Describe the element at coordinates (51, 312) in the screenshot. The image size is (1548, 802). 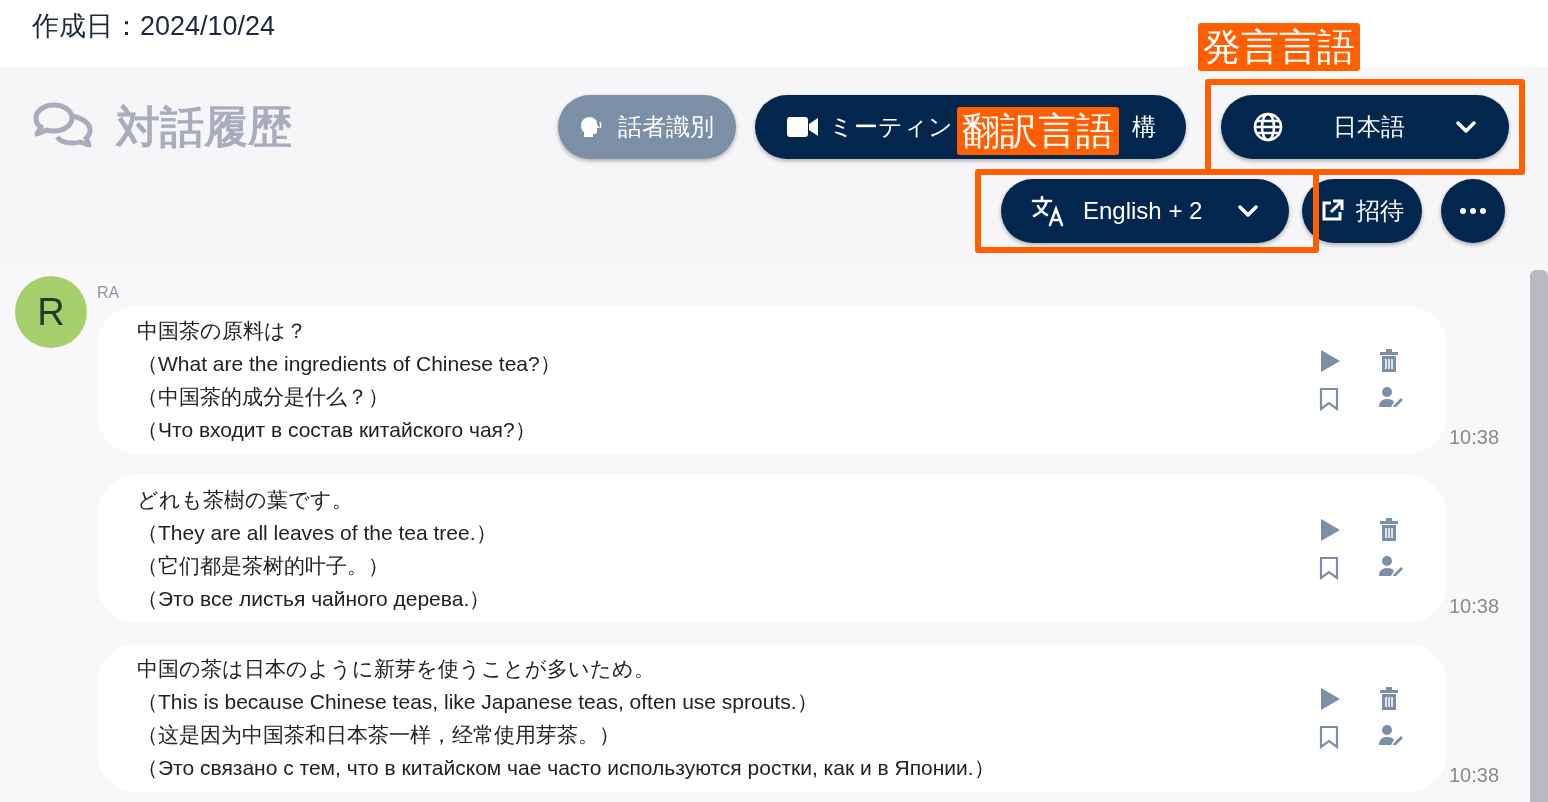
I see `avatar: R` at that location.